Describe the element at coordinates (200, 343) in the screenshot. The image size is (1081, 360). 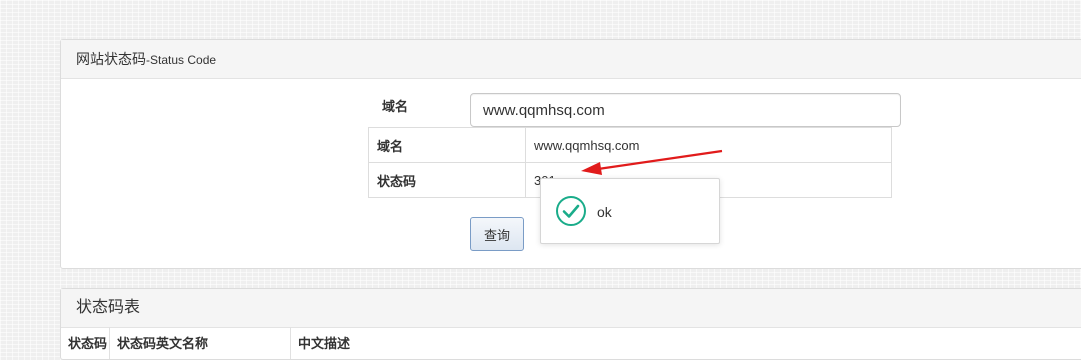
I see `column-header-english-name: 状态码英文名称` at that location.